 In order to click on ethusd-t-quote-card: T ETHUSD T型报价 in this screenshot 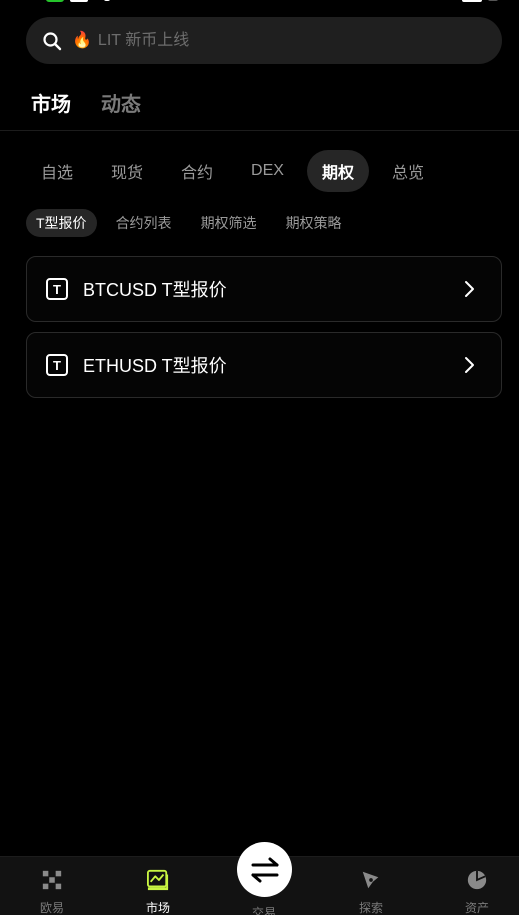, I will do `click(264, 365)`.